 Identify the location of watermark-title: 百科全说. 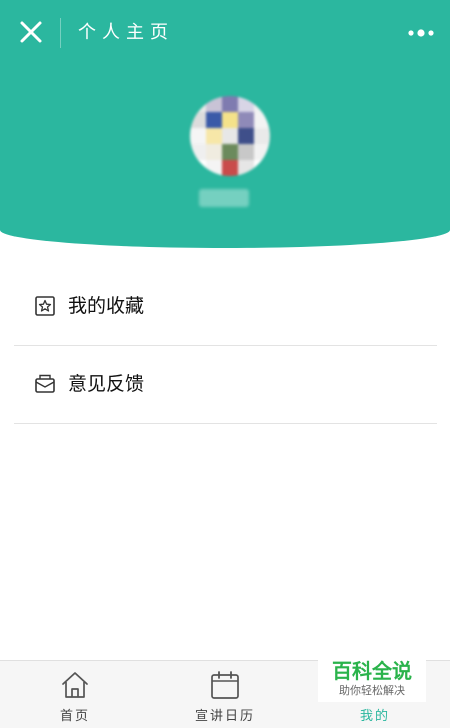
(372, 671).